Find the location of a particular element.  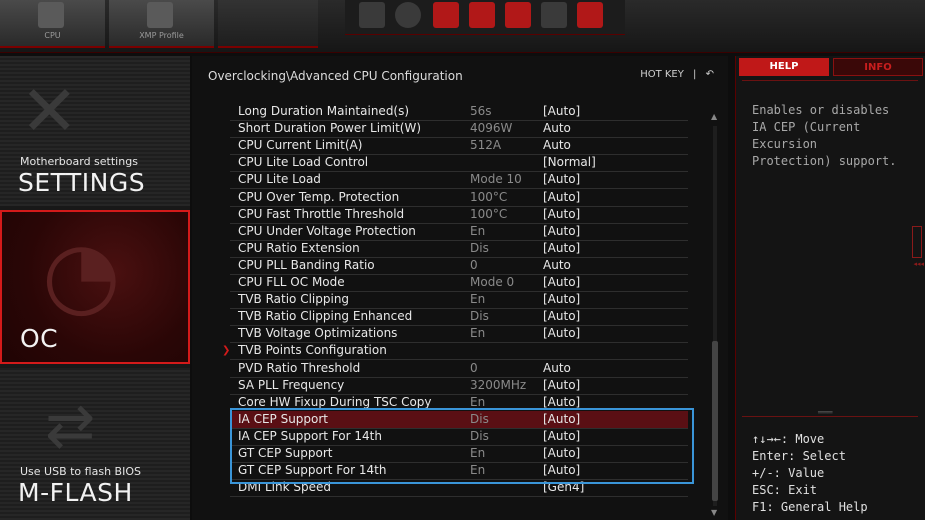

setting-row: TVB Ratio Clipping En [Auto] is located at coordinates (459, 300).